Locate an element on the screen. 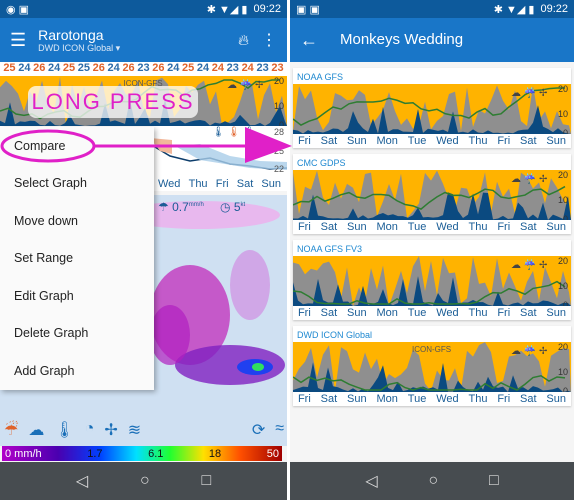 This screenshot has height=500, width=574. wave-layer-icon: ≋ is located at coordinates (134, 430).